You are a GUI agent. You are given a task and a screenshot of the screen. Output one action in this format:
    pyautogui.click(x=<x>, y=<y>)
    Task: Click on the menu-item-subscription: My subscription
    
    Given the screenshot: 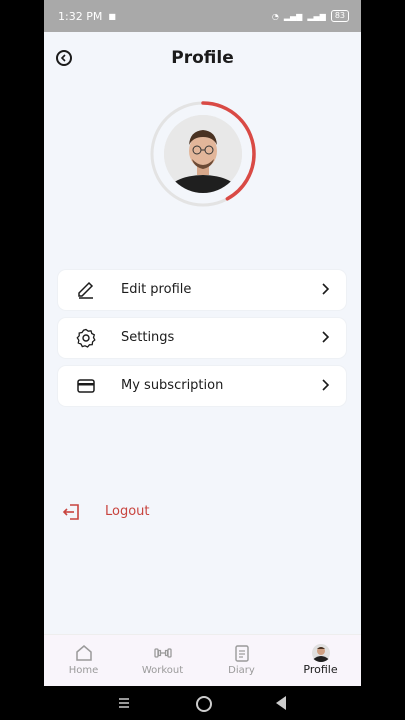 What is the action you would take?
    pyautogui.click(x=202, y=386)
    